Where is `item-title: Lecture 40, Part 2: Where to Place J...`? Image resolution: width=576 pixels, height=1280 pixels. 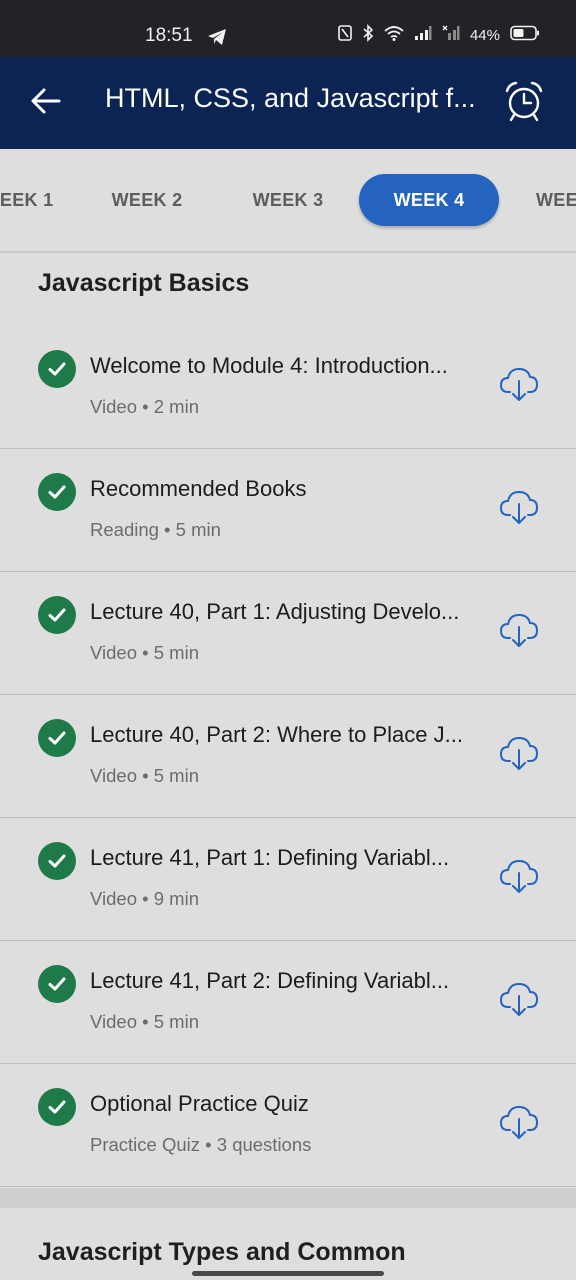 item-title: Lecture 40, Part 2: Where to Place J... is located at coordinates (276, 734).